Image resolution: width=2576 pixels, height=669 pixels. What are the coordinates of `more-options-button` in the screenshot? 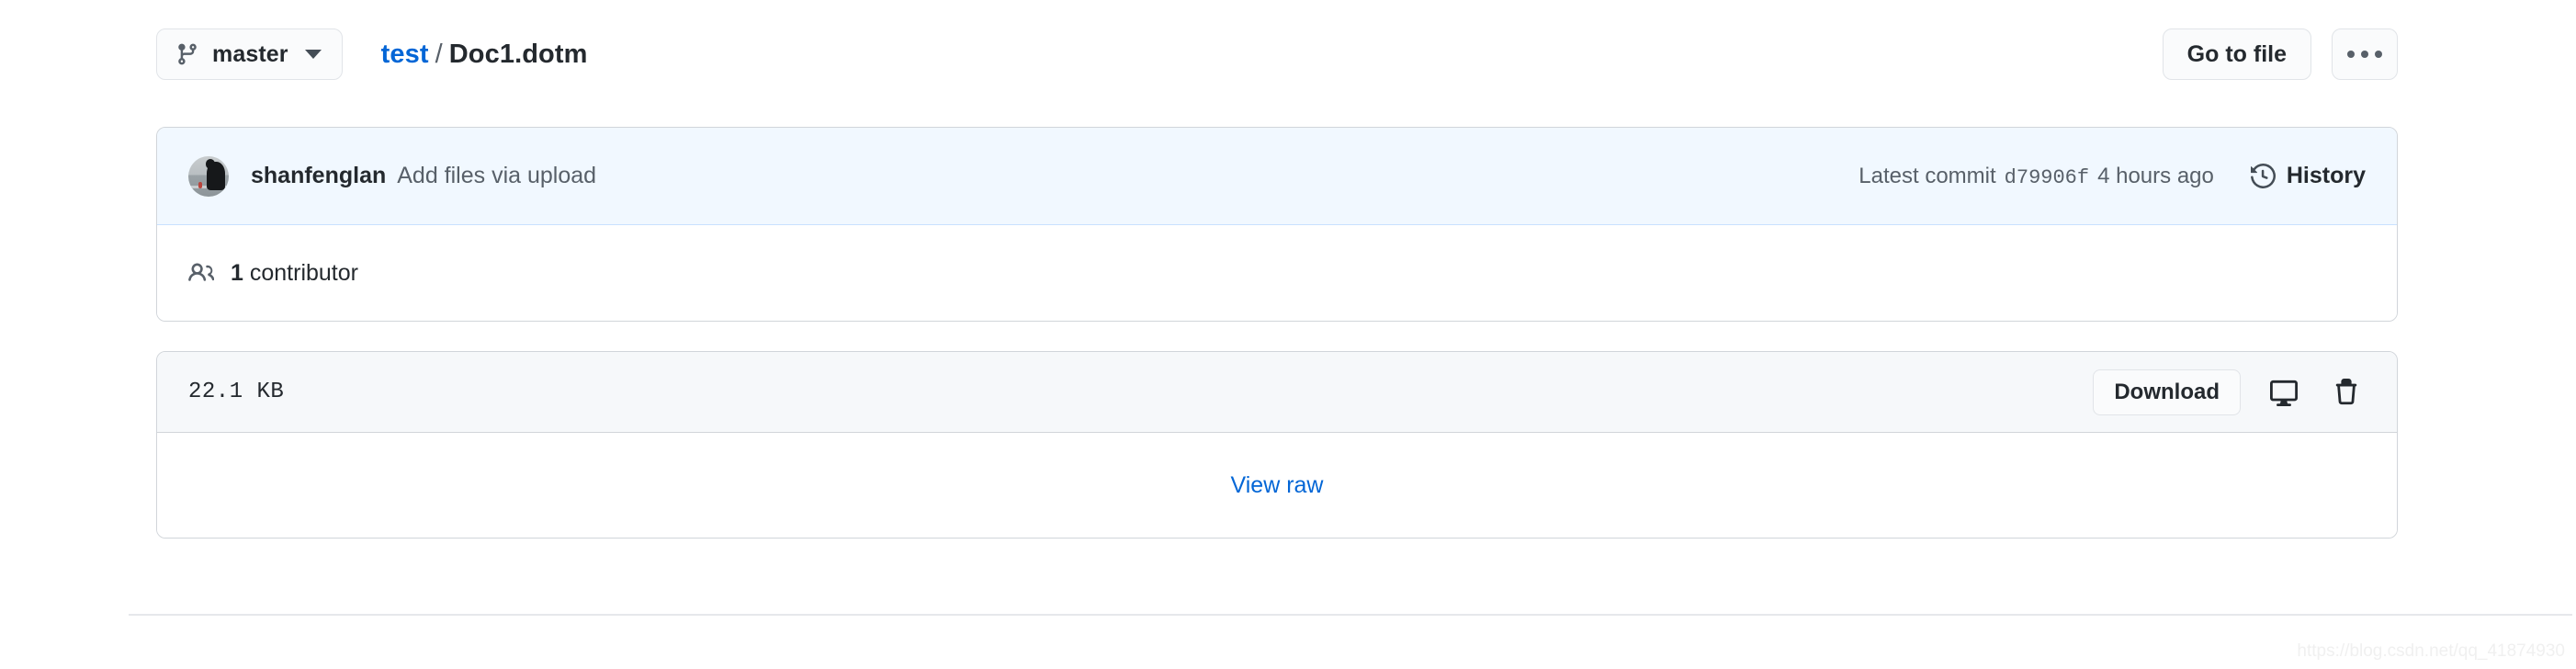 It's located at (2365, 54).